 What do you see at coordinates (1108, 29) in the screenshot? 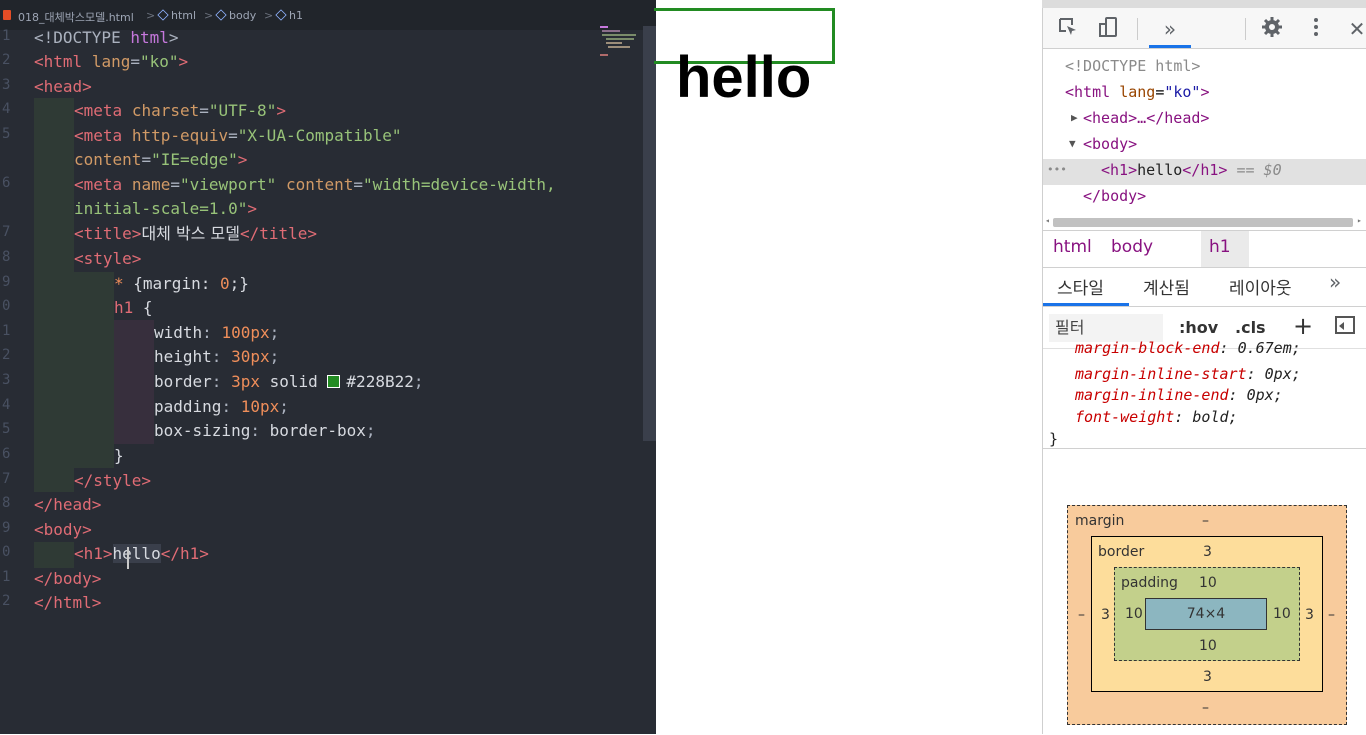
I see `device-toggle-icon` at bounding box center [1108, 29].